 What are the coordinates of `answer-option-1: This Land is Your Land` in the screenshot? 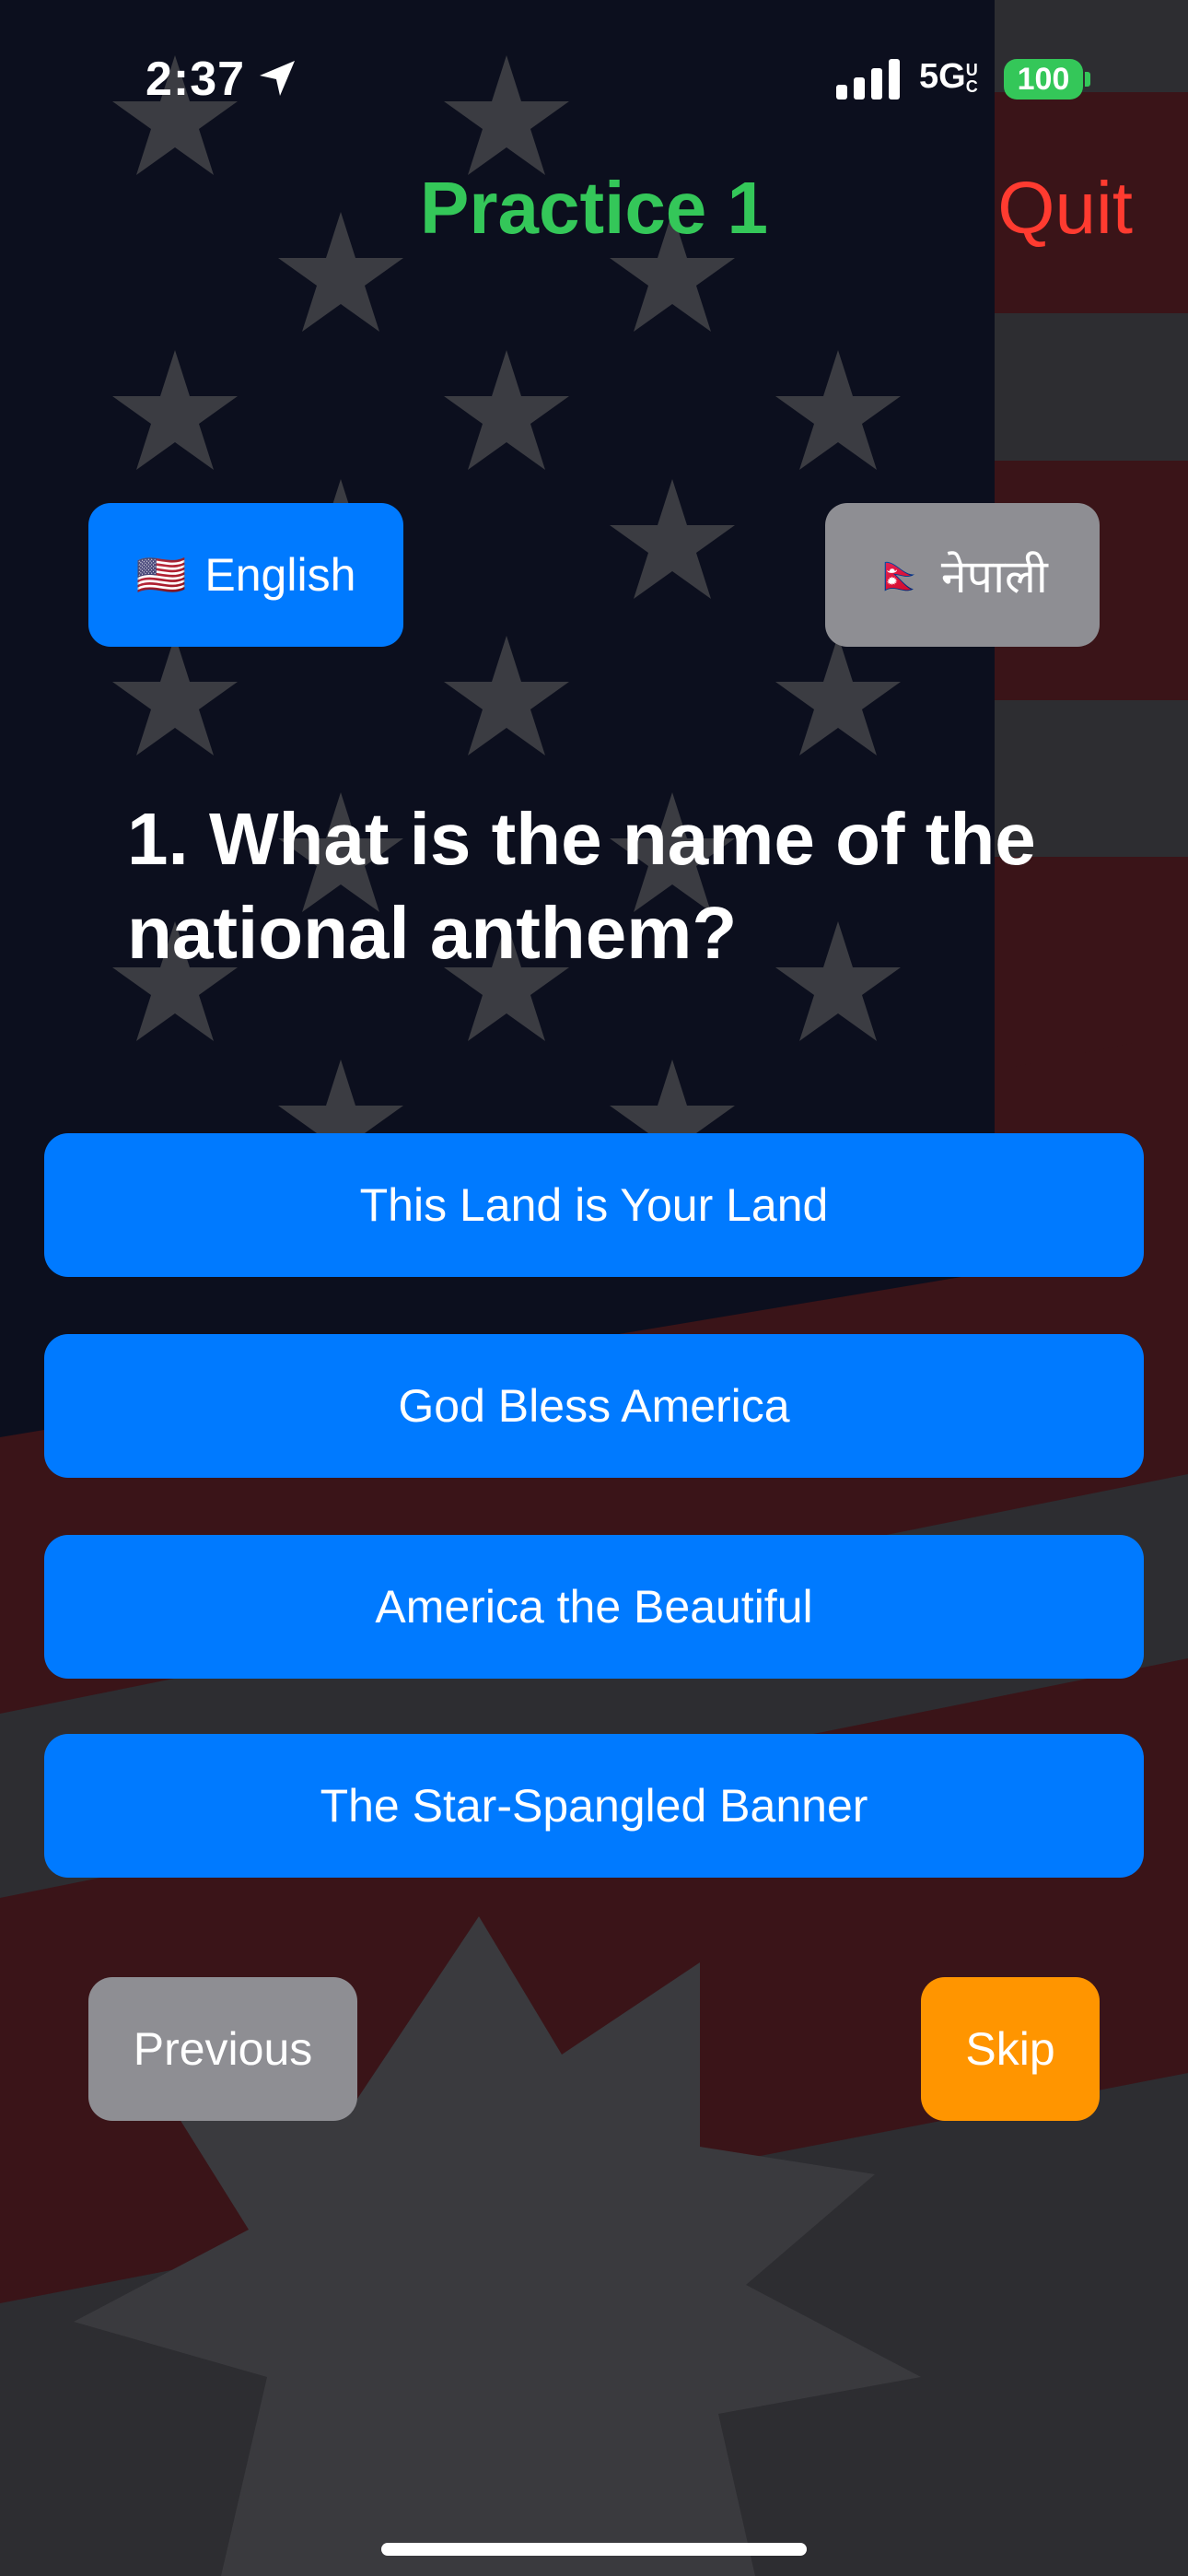 It's located at (594, 1205).